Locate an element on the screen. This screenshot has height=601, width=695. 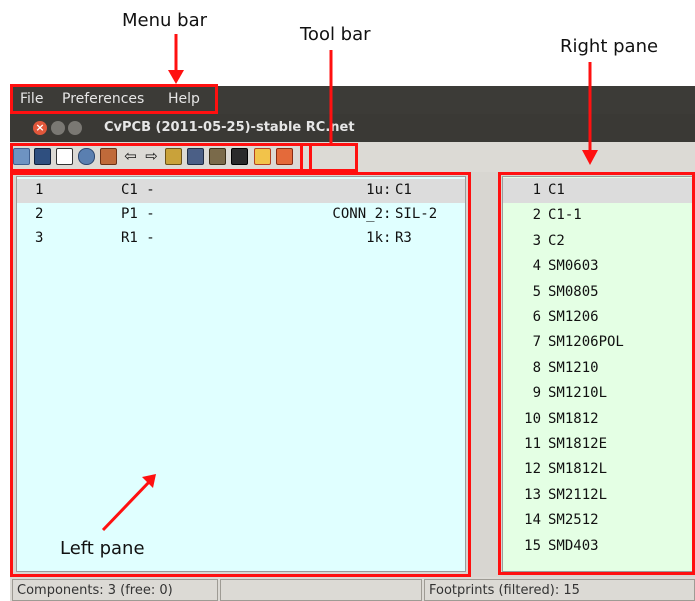
footprint-number: 8 is located at coordinates (536, 367).